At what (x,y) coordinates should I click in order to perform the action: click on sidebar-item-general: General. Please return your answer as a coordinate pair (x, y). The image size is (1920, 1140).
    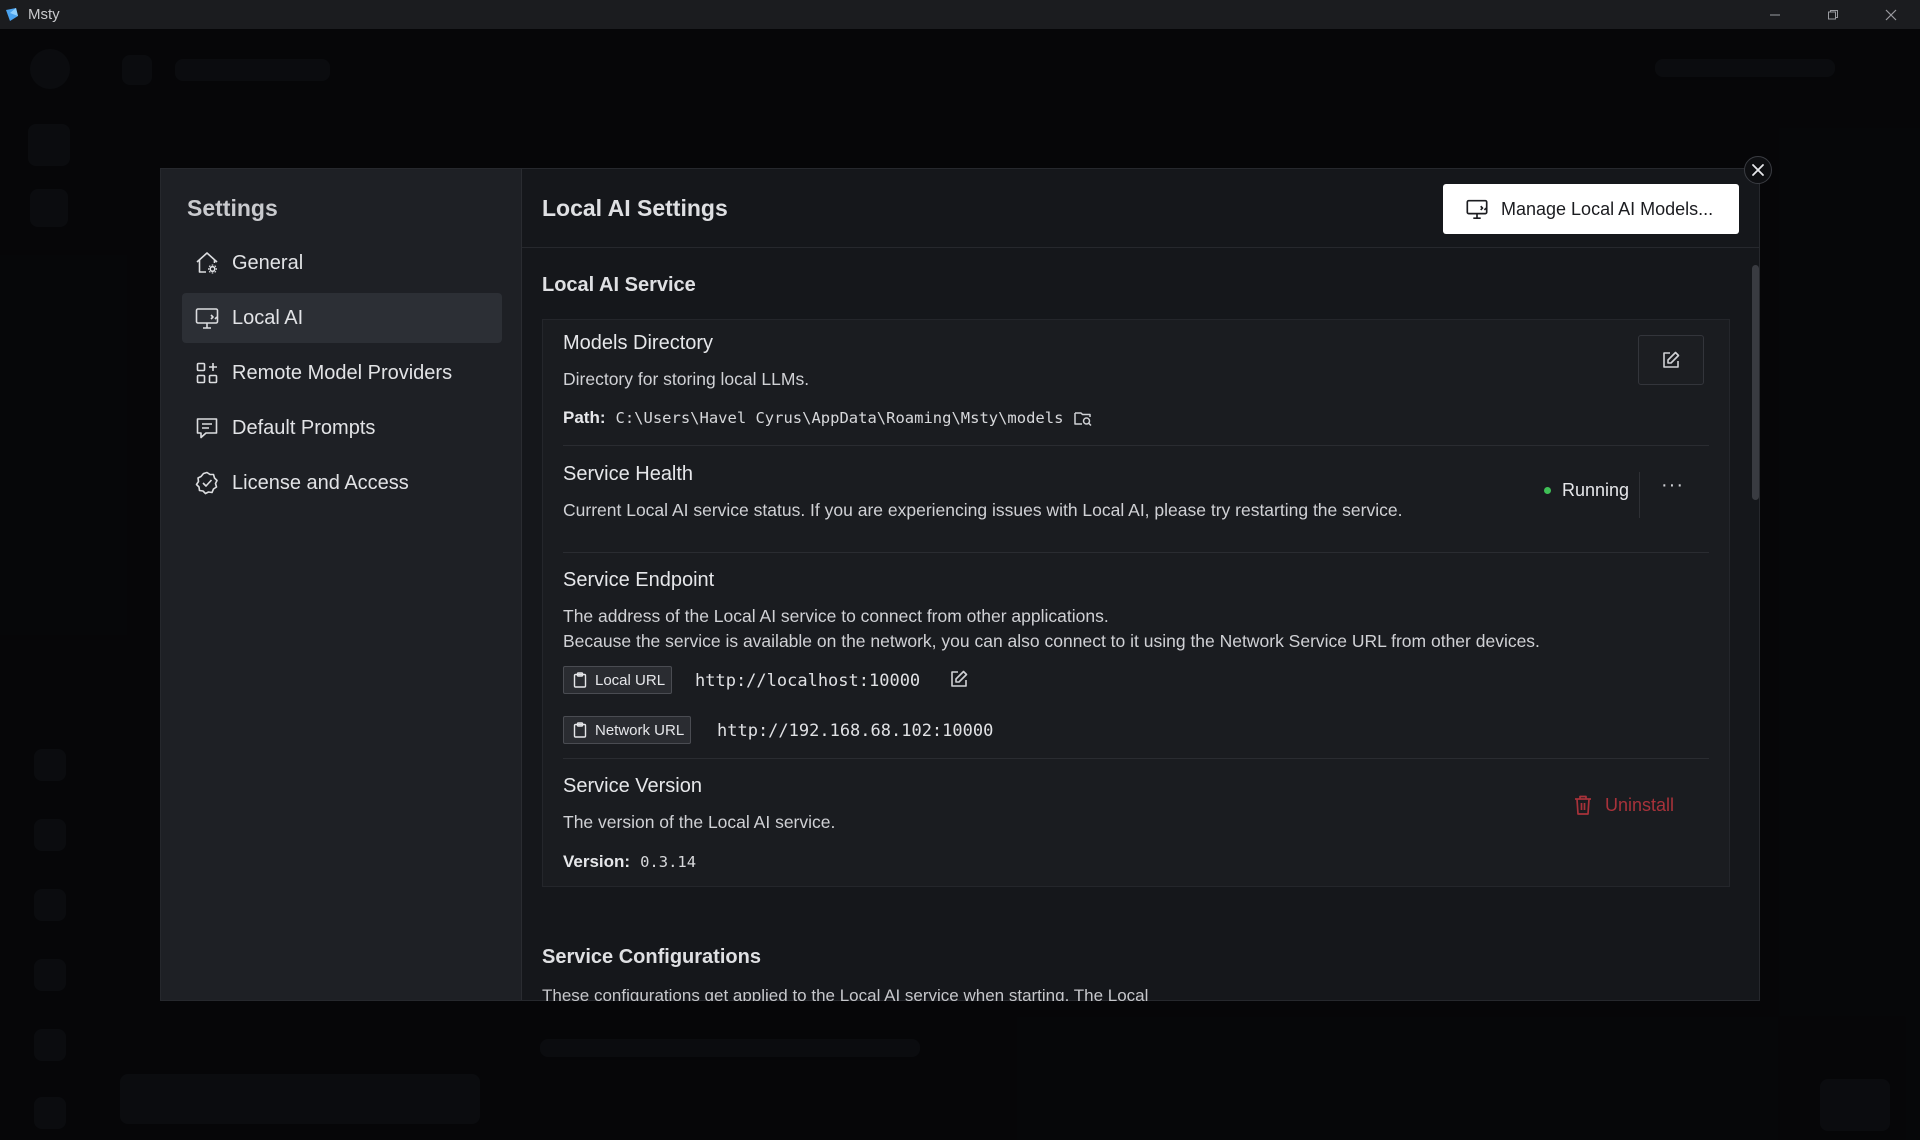
    Looking at the image, I should click on (342, 263).